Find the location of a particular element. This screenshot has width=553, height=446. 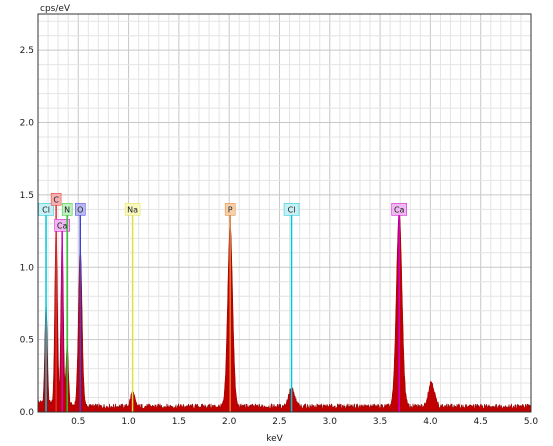

x-tick-label: 2.5 is located at coordinates (279, 422).